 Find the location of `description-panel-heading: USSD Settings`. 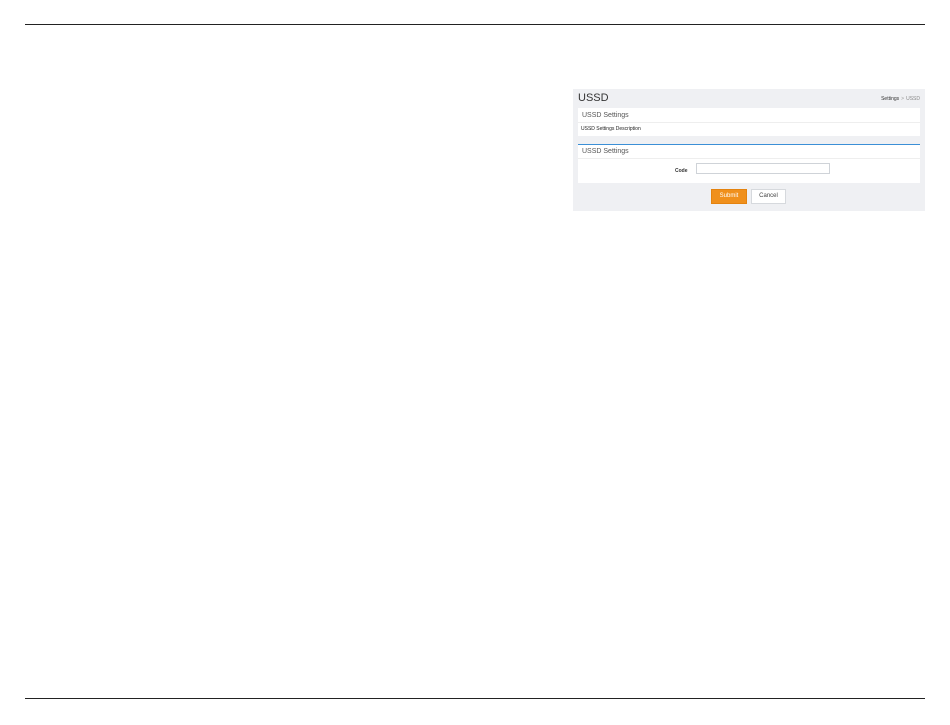

description-panel-heading: USSD Settings is located at coordinates (605, 115).